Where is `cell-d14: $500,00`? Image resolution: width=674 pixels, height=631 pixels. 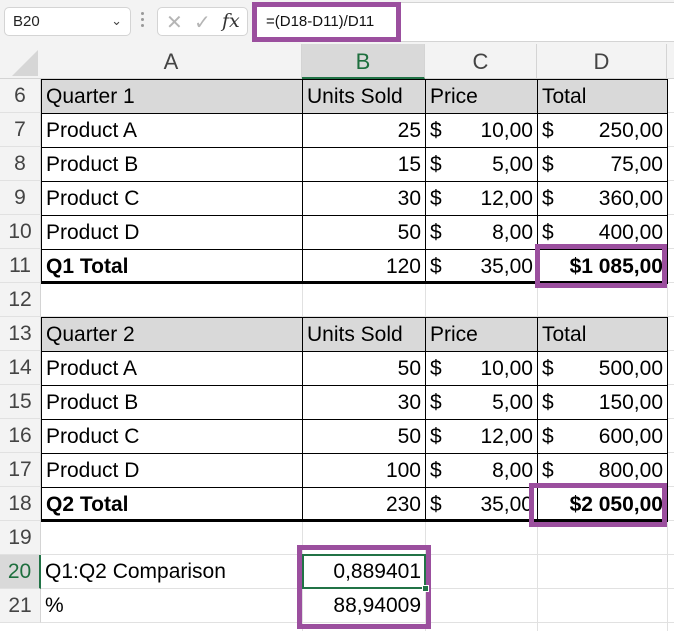 cell-d14: $500,00 is located at coordinates (602, 368).